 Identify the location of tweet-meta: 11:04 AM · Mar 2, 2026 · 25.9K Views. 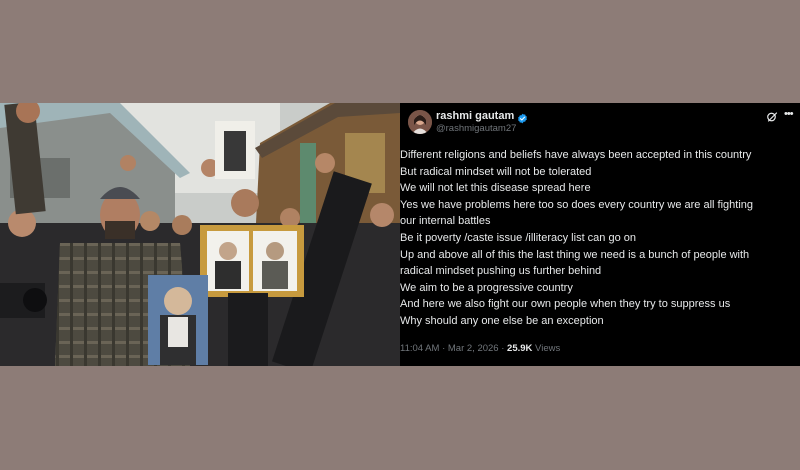
(480, 348).